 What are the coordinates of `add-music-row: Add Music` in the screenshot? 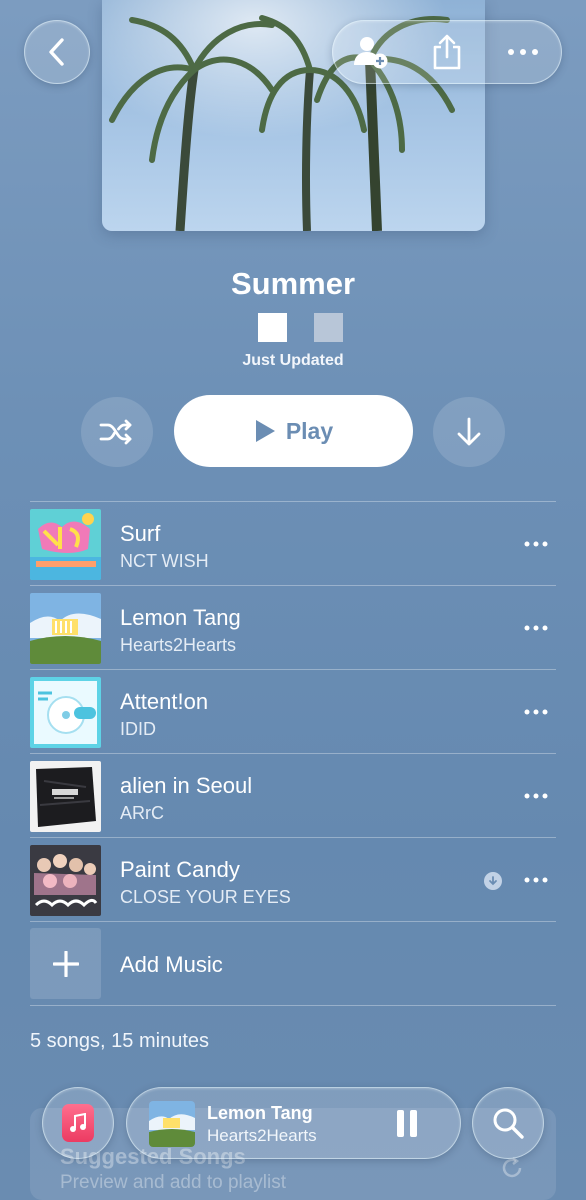 It's located at (293, 963).